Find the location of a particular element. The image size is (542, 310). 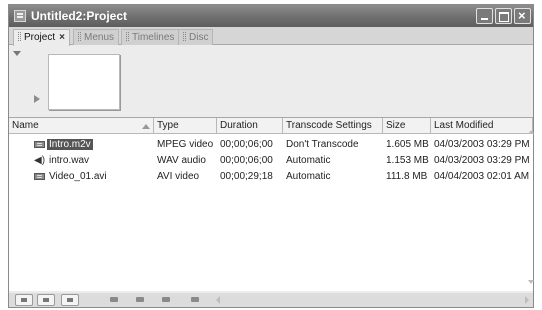

maximize-icon is located at coordinates (503, 16).